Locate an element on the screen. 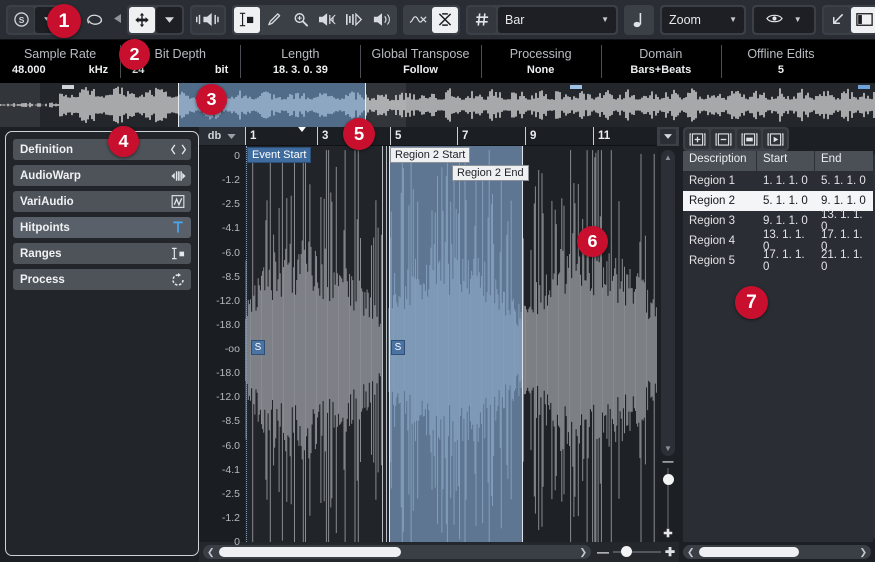  horizontal-zoom-slider: — ✚ is located at coordinates (636, 552).